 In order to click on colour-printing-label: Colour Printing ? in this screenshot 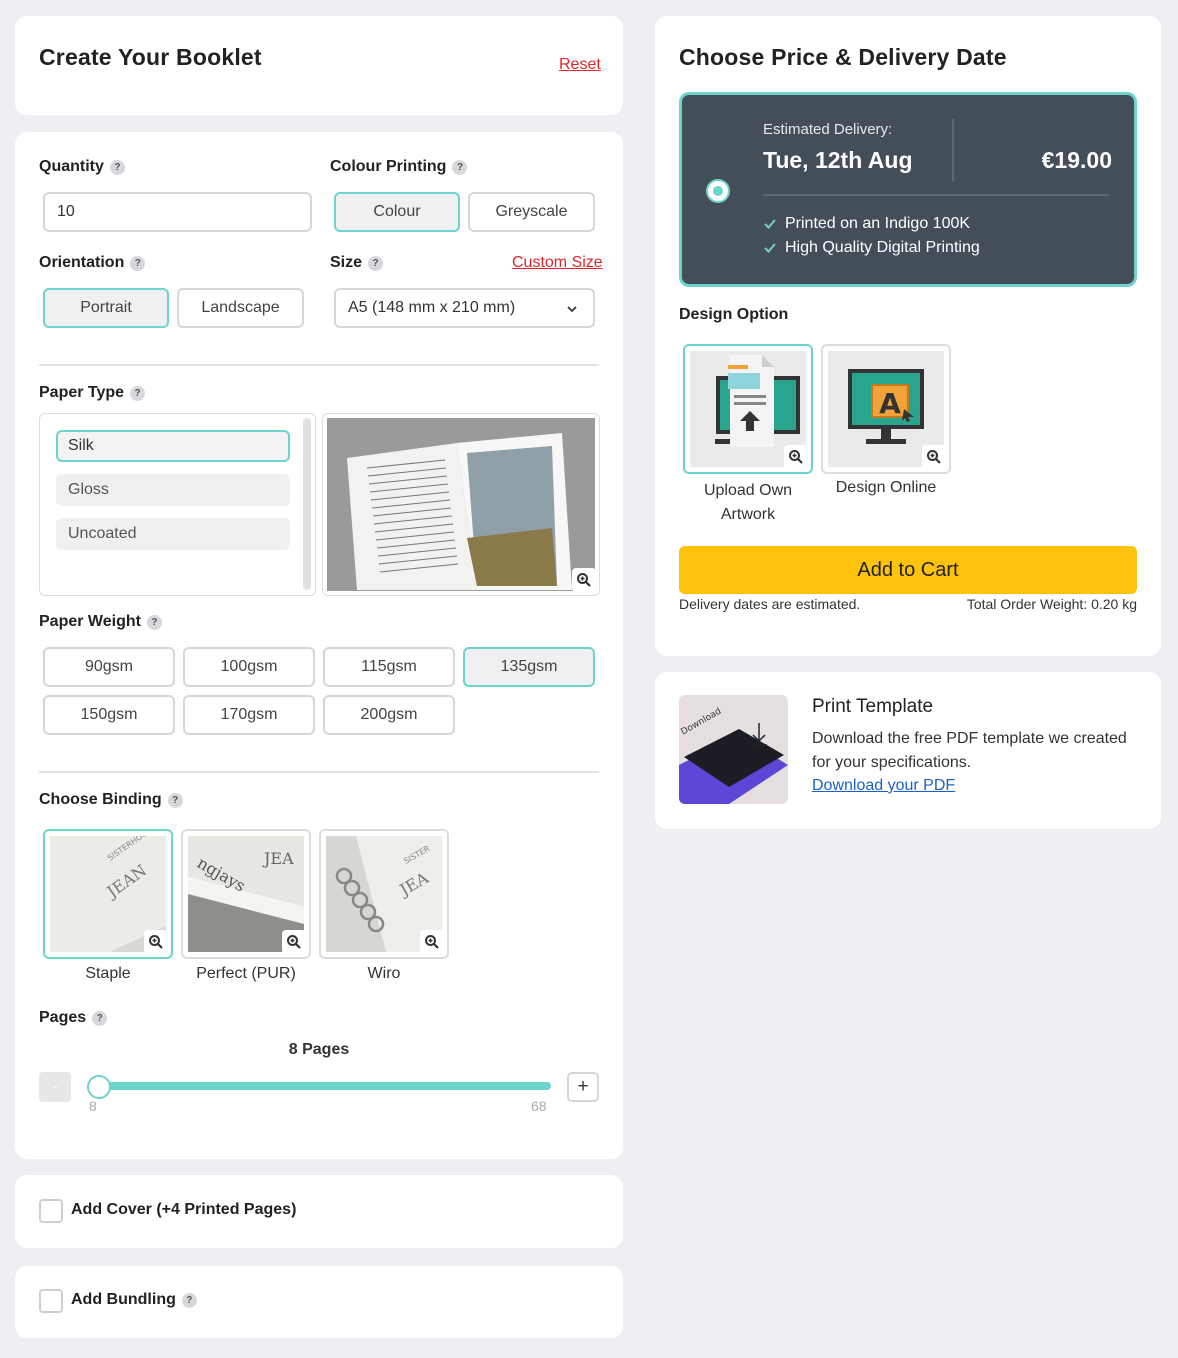, I will do `click(399, 167)`.